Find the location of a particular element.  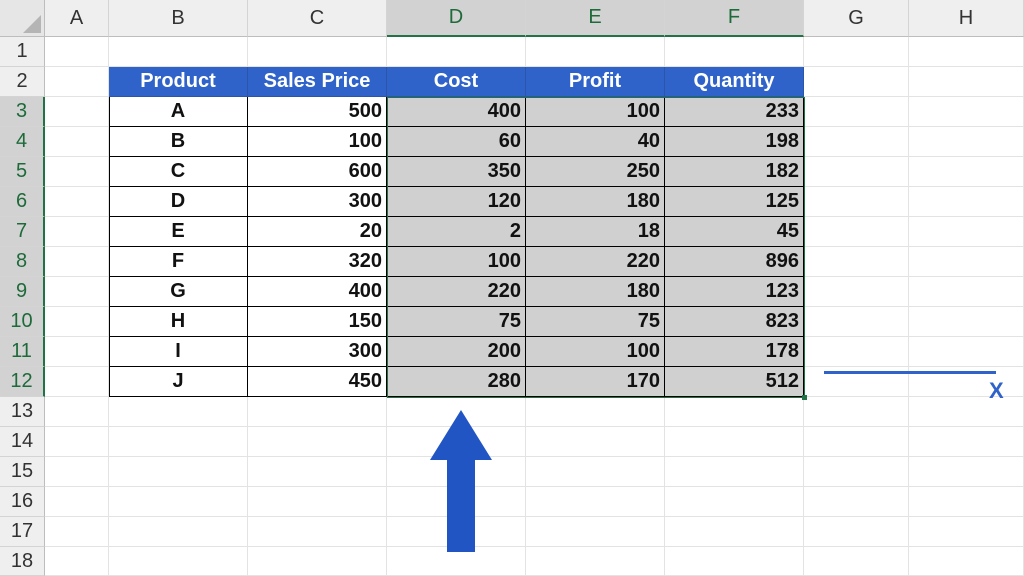

value-cell: 500 is located at coordinates (317, 112).